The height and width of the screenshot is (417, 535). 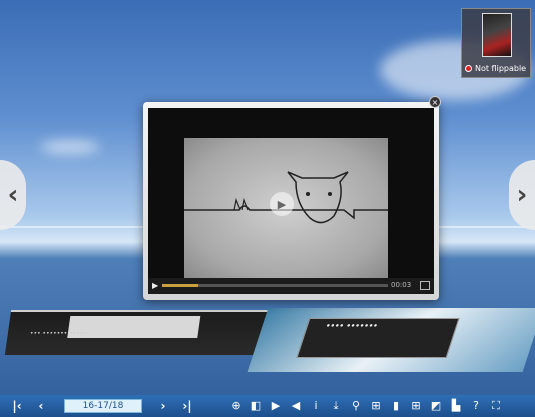 What do you see at coordinates (401, 285) in the screenshot?
I see `video-time: 00:03` at bounding box center [401, 285].